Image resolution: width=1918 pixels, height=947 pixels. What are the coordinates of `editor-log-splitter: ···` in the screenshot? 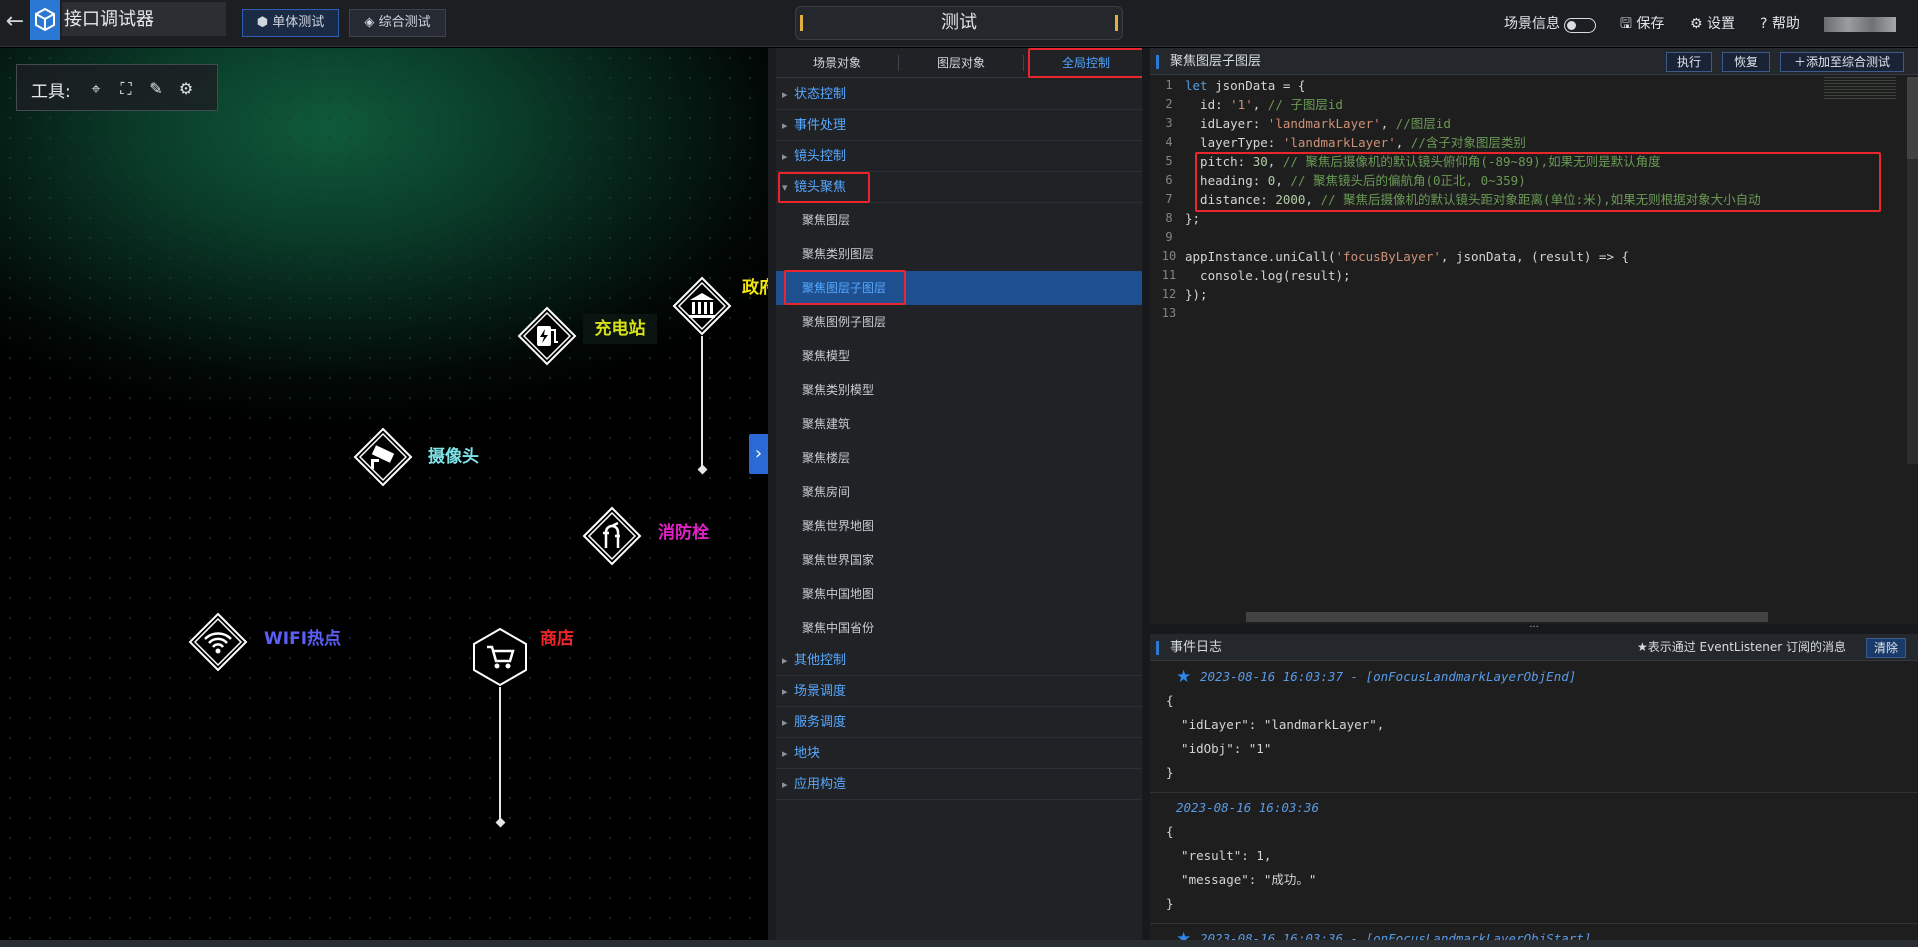 It's located at (1534, 628).